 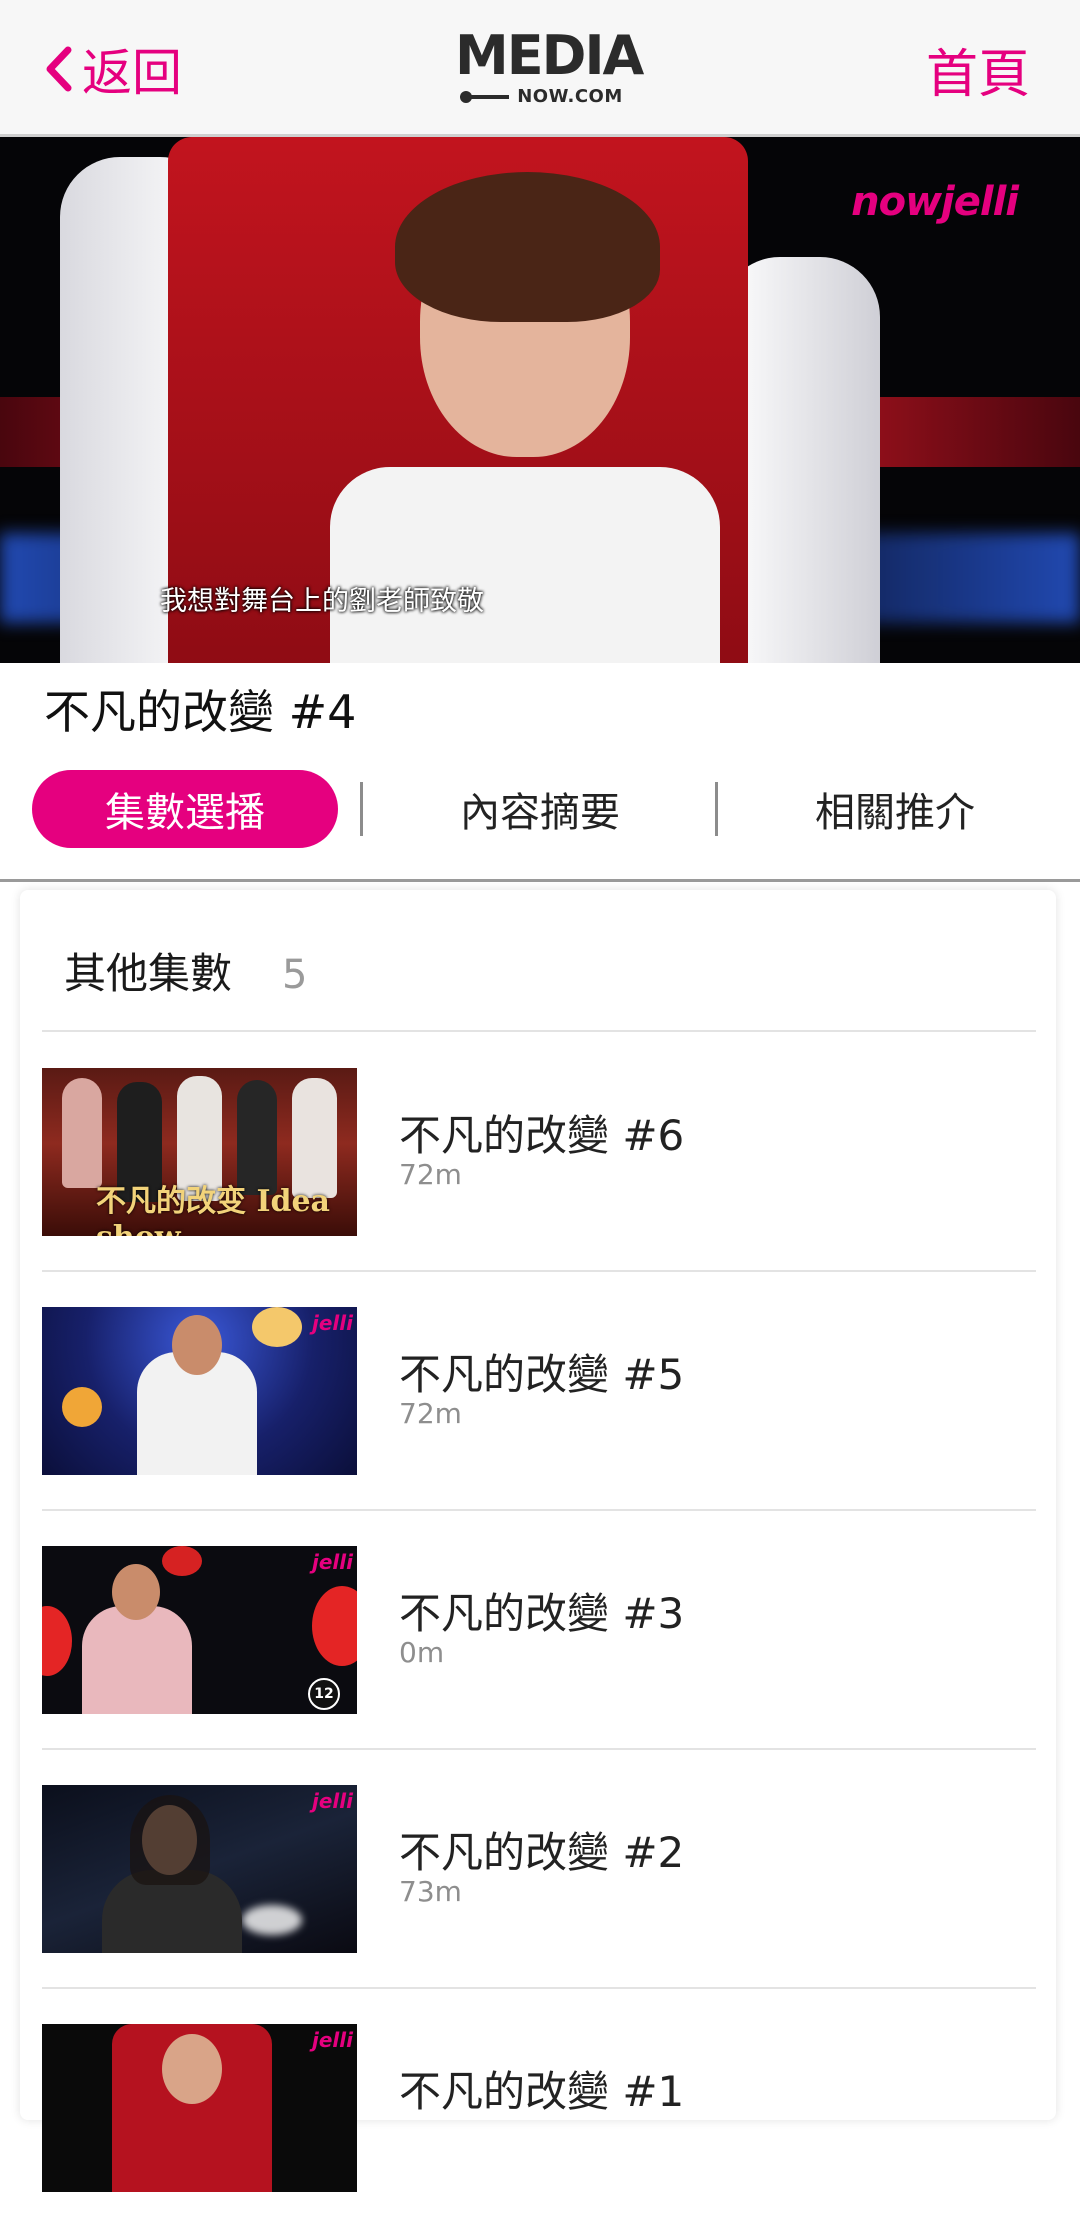 I want to click on episode-list-heading: 其他集數, so click(x=148, y=973).